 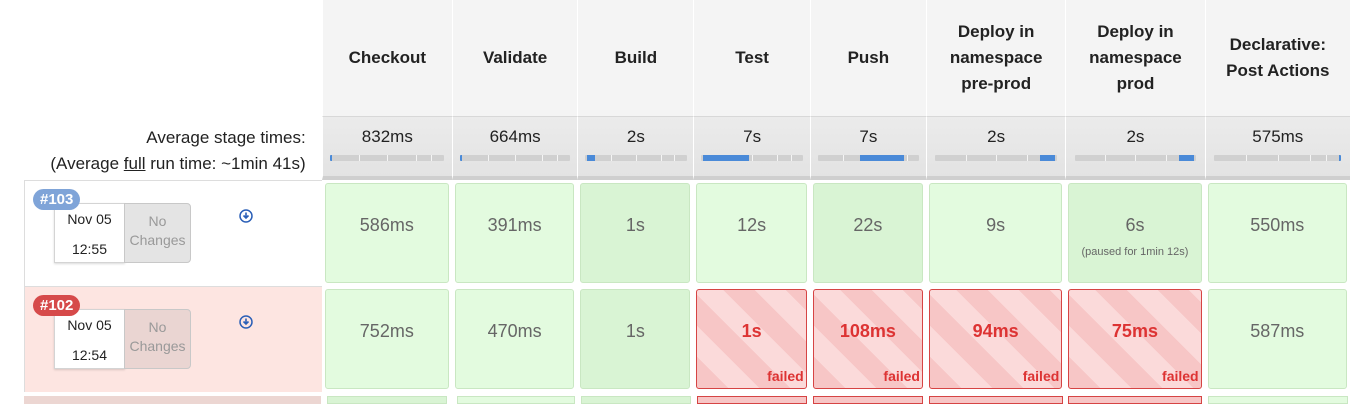 What do you see at coordinates (1277, 331) in the screenshot?
I see `stage-duration: 587ms` at bounding box center [1277, 331].